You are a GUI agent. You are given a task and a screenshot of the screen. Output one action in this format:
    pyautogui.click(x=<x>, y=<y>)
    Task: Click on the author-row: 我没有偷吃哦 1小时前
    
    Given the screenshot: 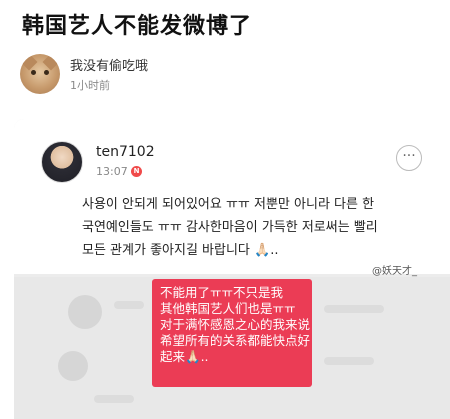 What is the action you would take?
    pyautogui.click(x=84, y=74)
    